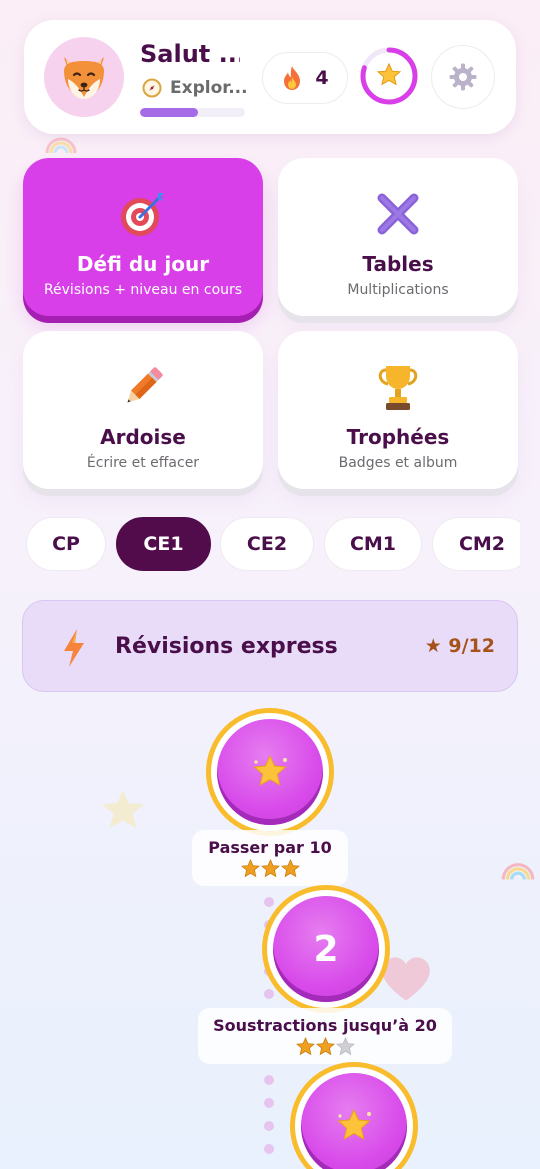 This screenshot has width=540, height=1169. I want to click on tile-title: Défi du jour, so click(143, 264).